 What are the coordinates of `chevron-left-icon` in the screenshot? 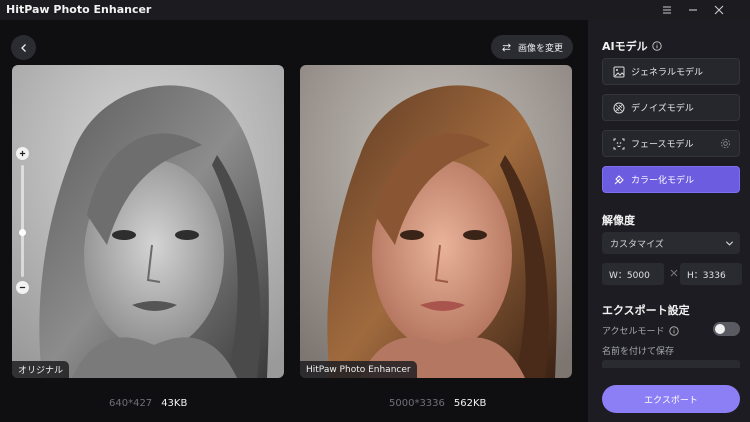 It's located at (23, 47).